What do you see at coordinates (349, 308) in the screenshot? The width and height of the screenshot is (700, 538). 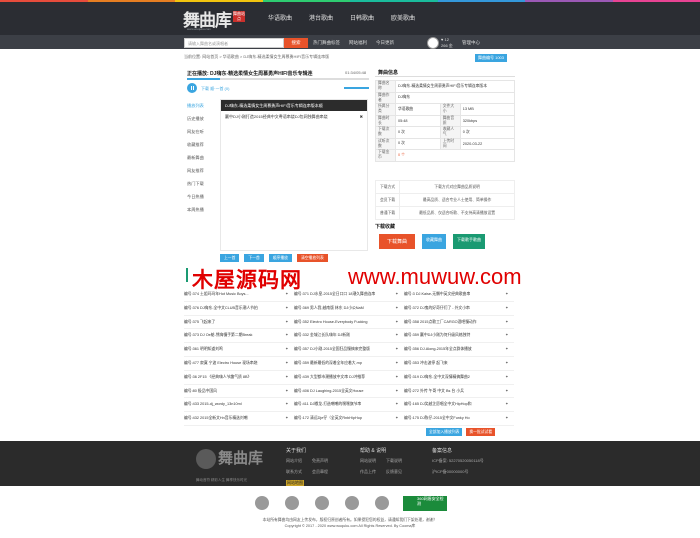 I see `list-item: 编号:369 男人我 越南版 林东 DJ小公NaM +` at bounding box center [349, 308].